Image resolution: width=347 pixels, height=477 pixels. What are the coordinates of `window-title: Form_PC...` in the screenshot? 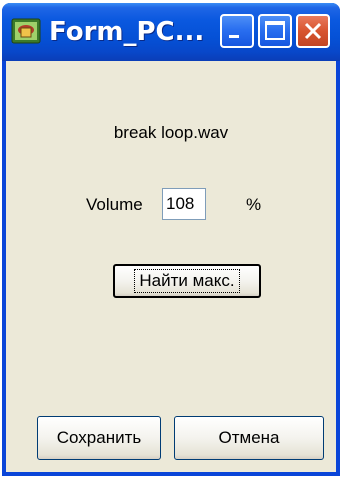 It's located at (127, 32).